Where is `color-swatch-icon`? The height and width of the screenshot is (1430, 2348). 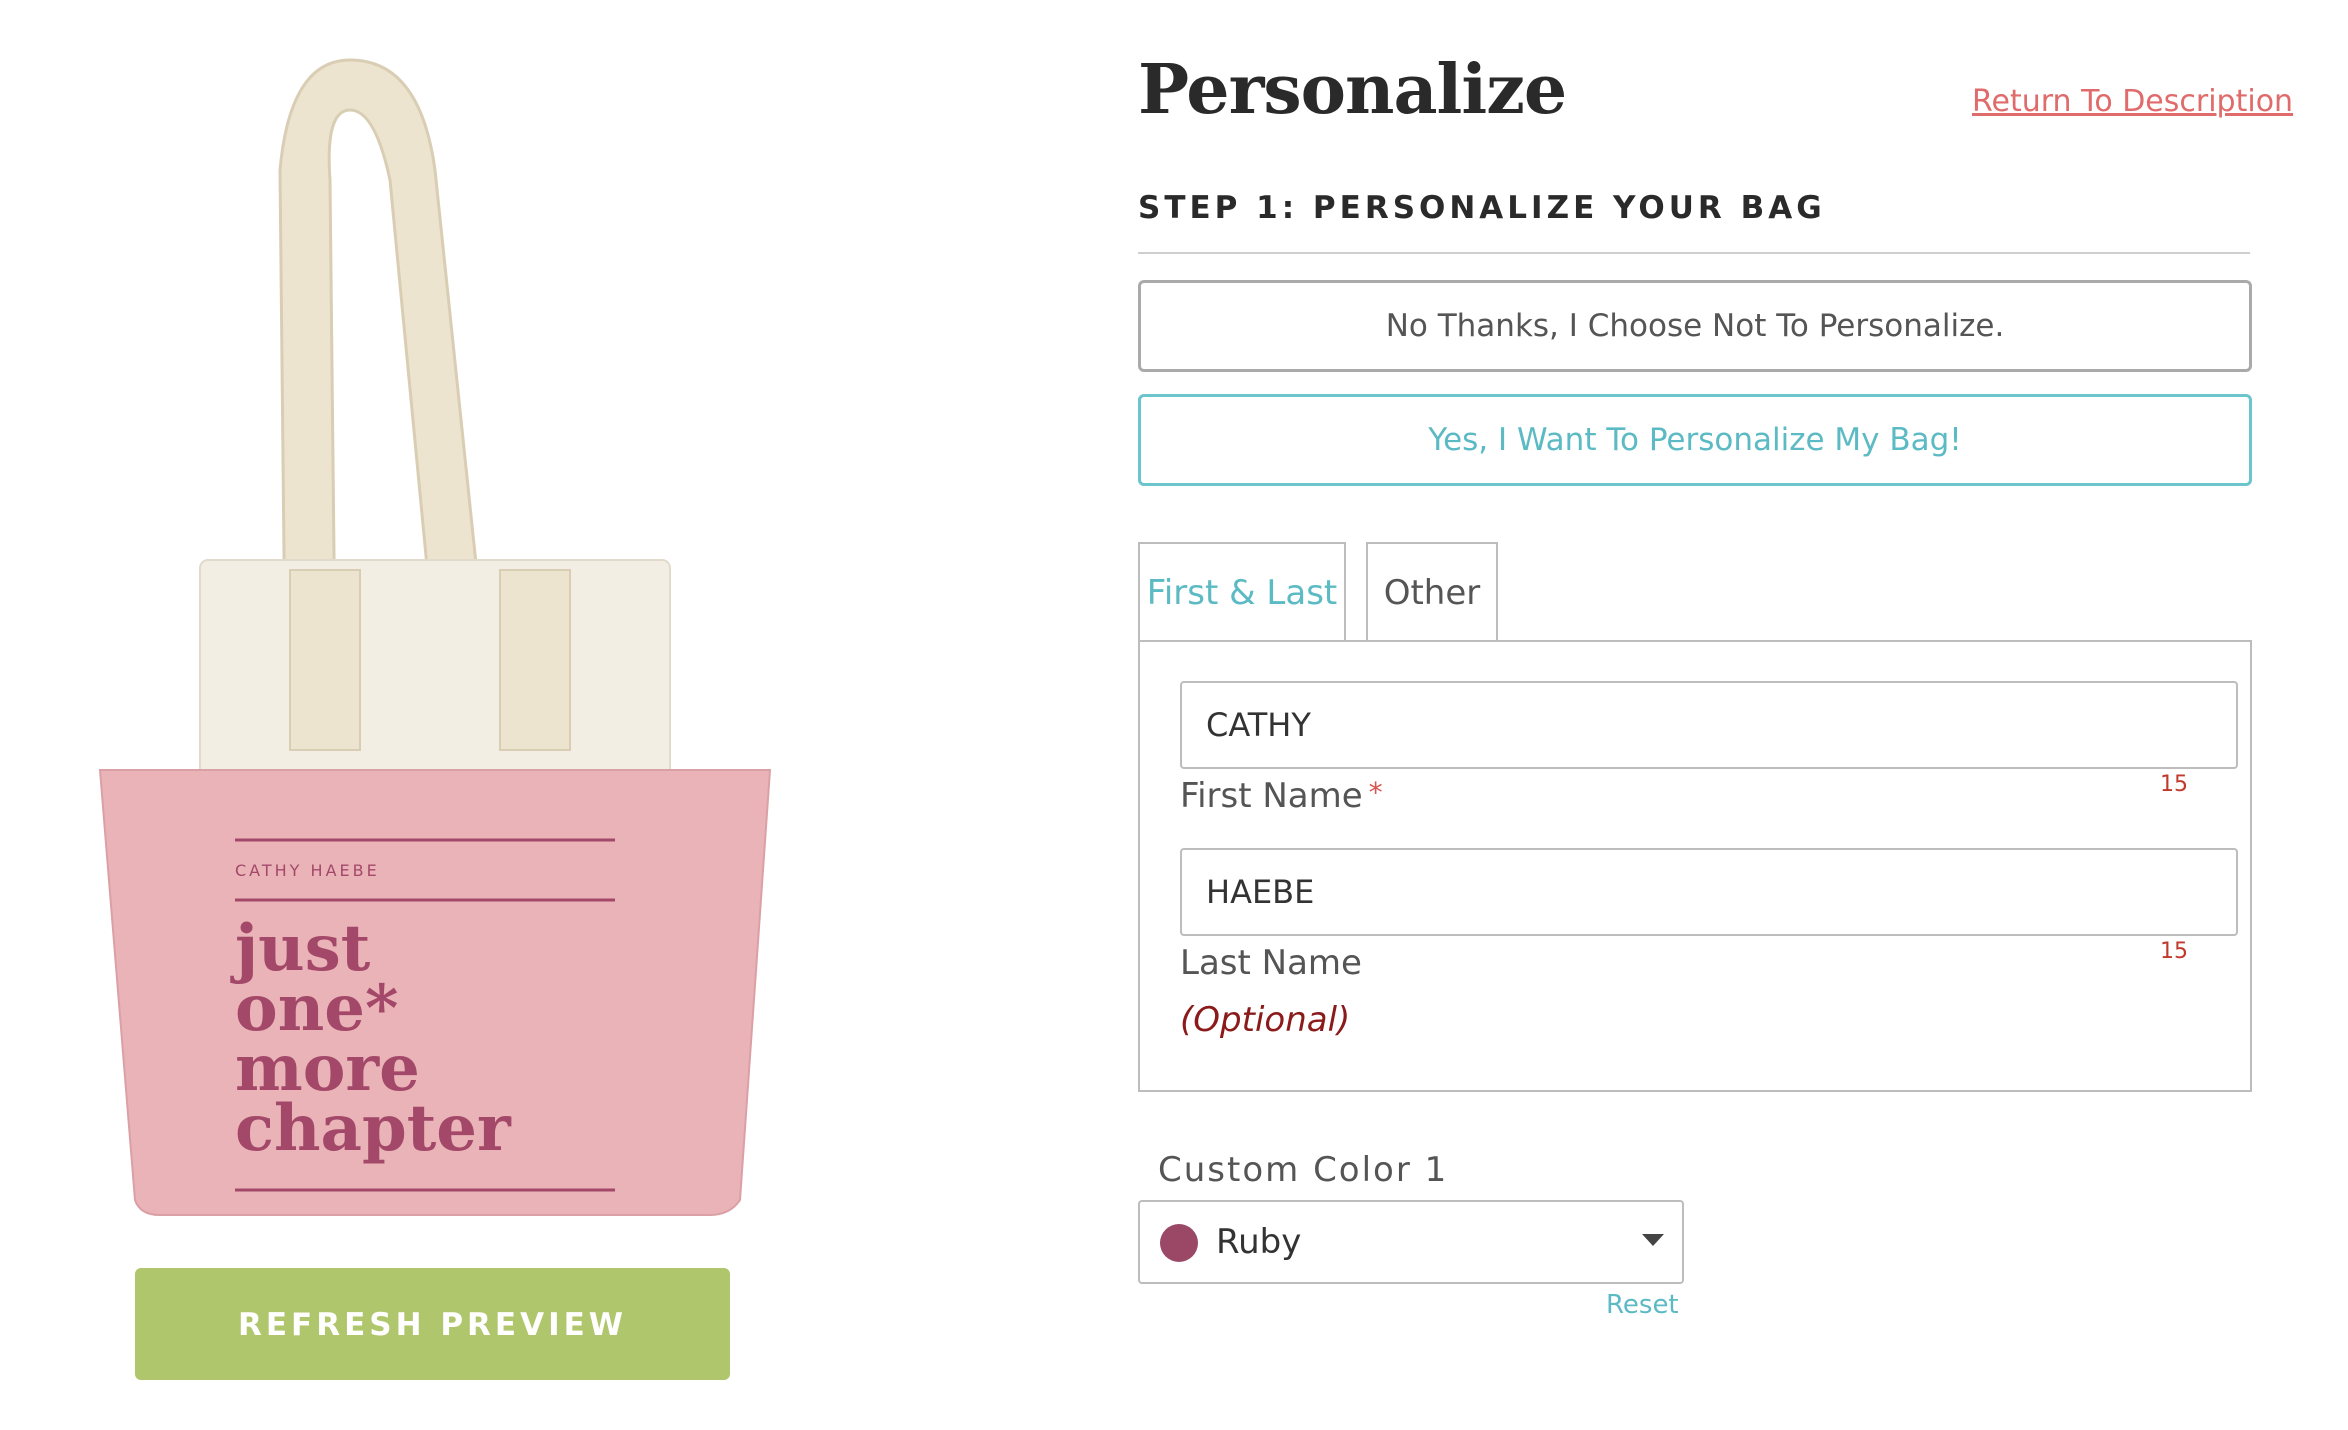 color-swatch-icon is located at coordinates (1179, 1243).